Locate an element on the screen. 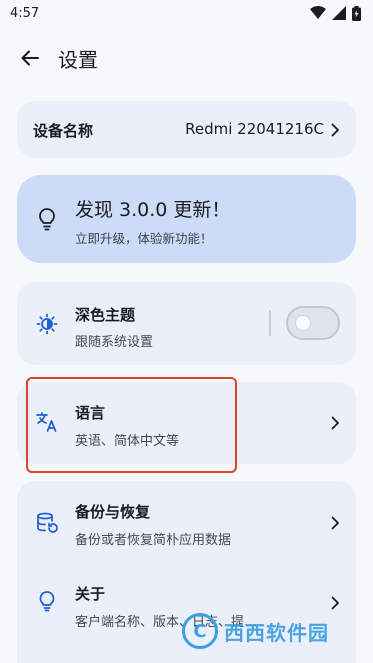 This screenshot has width=373, height=663. back-button is located at coordinates (30, 58).